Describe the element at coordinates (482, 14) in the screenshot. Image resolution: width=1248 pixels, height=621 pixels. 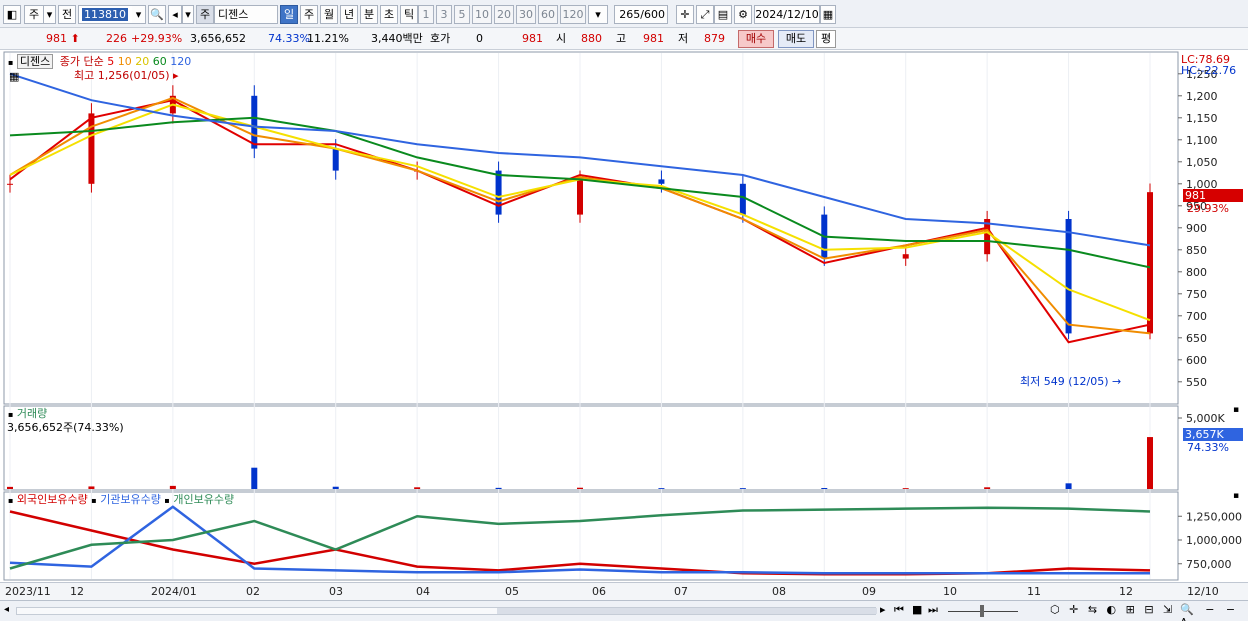
I see `interval-10-button: 10` at that location.